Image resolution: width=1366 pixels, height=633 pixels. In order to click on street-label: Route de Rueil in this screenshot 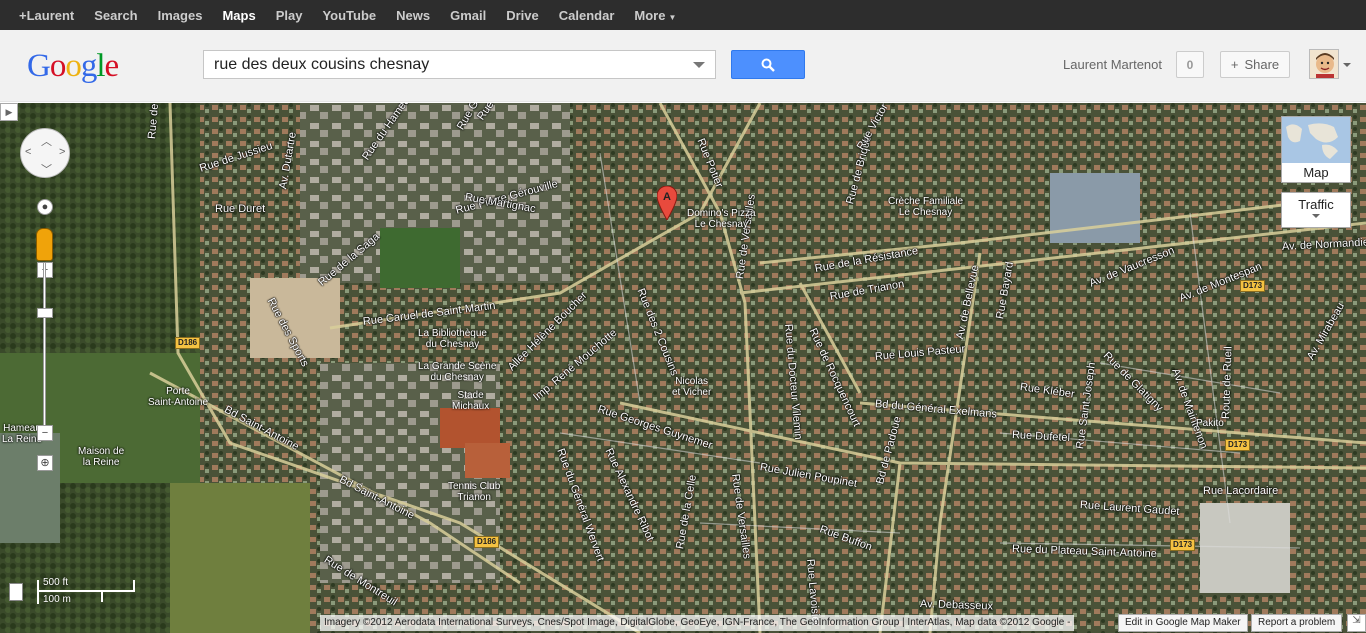, I will do `click(1227, 383)`.